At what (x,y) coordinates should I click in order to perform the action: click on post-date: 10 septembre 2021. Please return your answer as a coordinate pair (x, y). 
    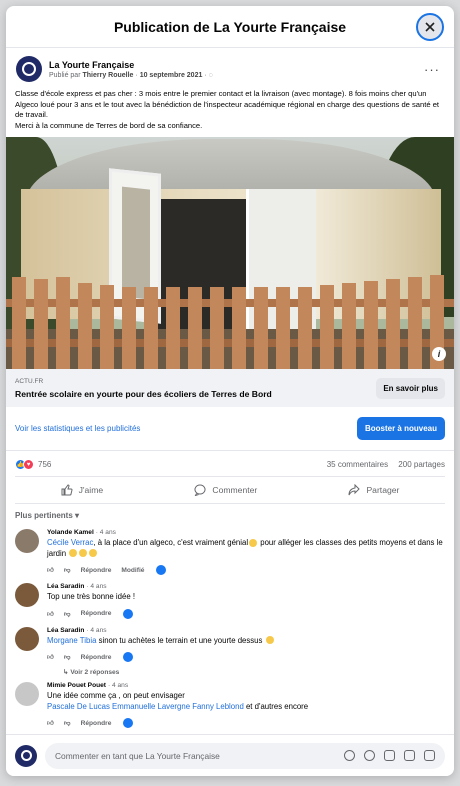
    Looking at the image, I should click on (171, 75).